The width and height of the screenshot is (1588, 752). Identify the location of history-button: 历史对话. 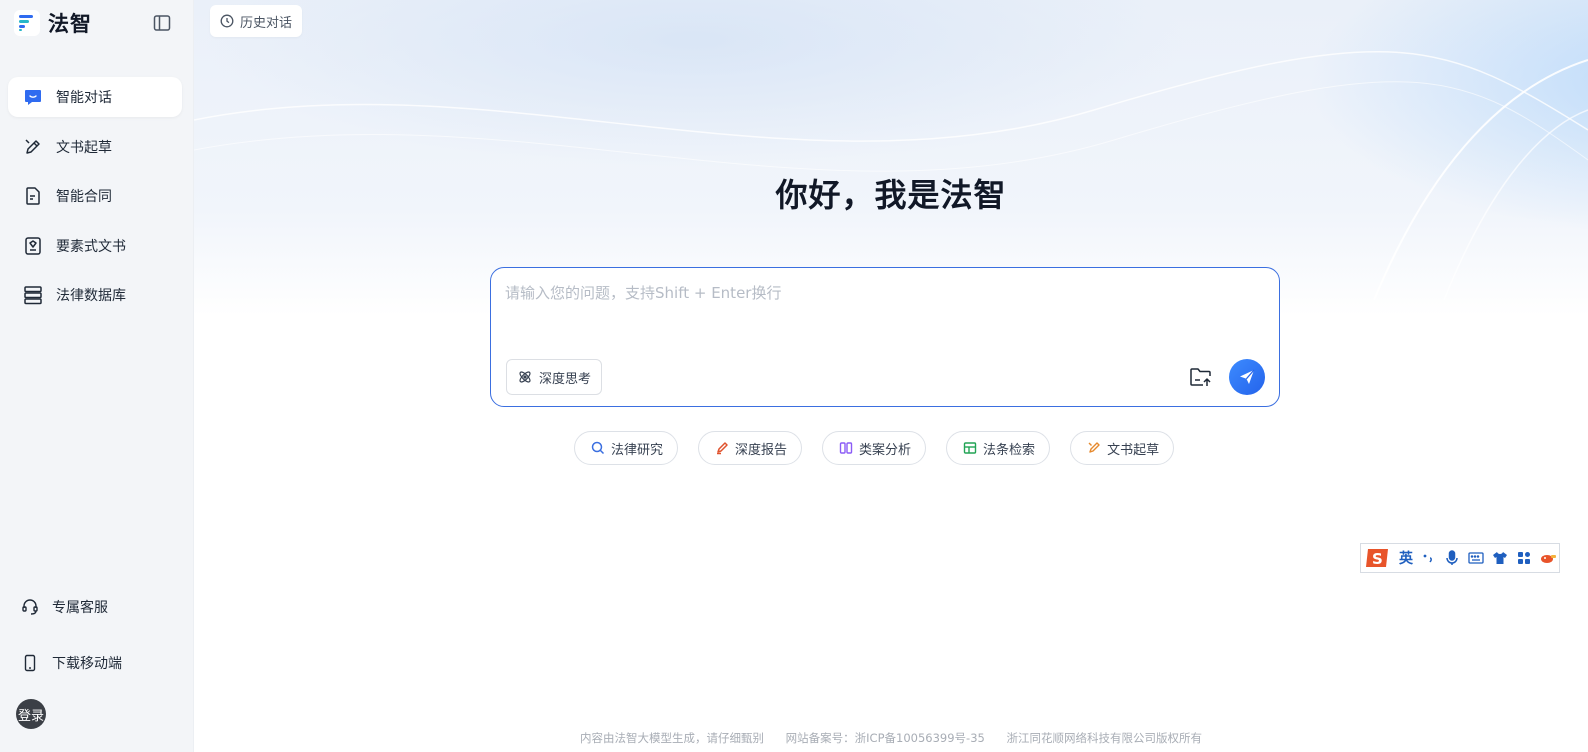
(256, 21).